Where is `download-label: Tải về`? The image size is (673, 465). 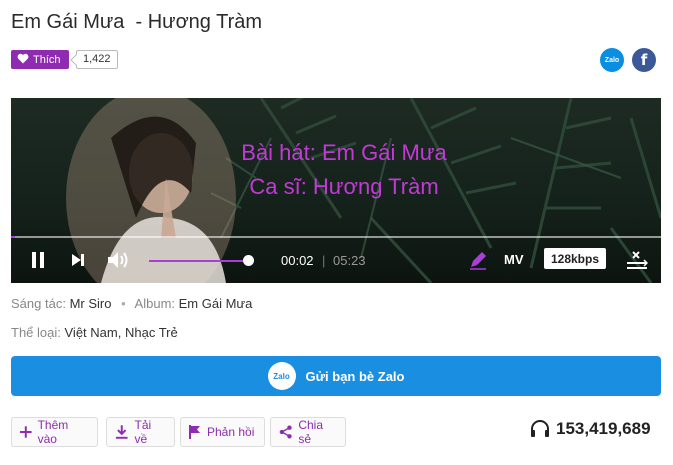
download-label: Tải về is located at coordinates (143, 432).